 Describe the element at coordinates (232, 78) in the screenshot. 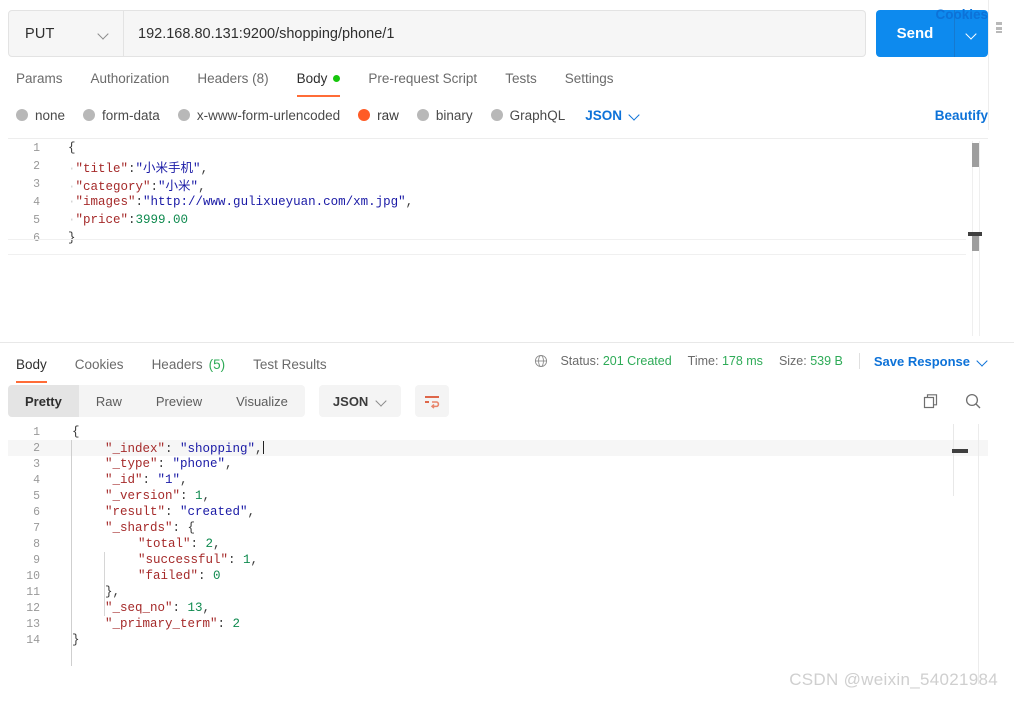

I see `request-tab-headers-8: Headers (8)` at that location.